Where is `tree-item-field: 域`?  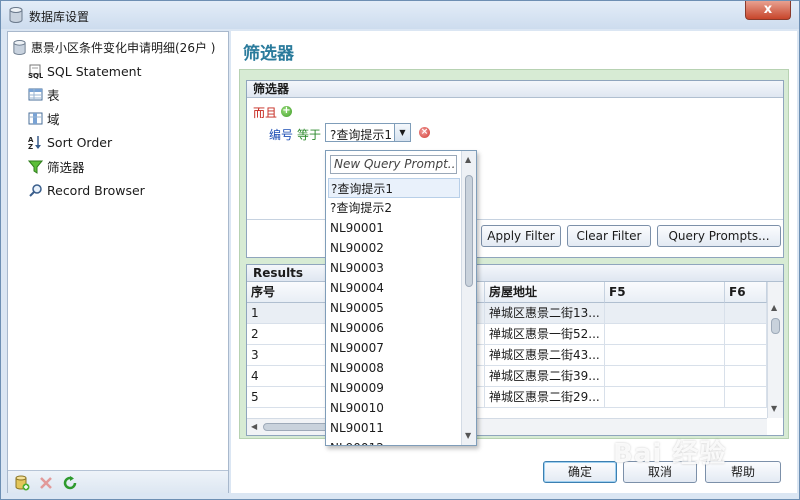
tree-item-field: 域 is located at coordinates (44, 118).